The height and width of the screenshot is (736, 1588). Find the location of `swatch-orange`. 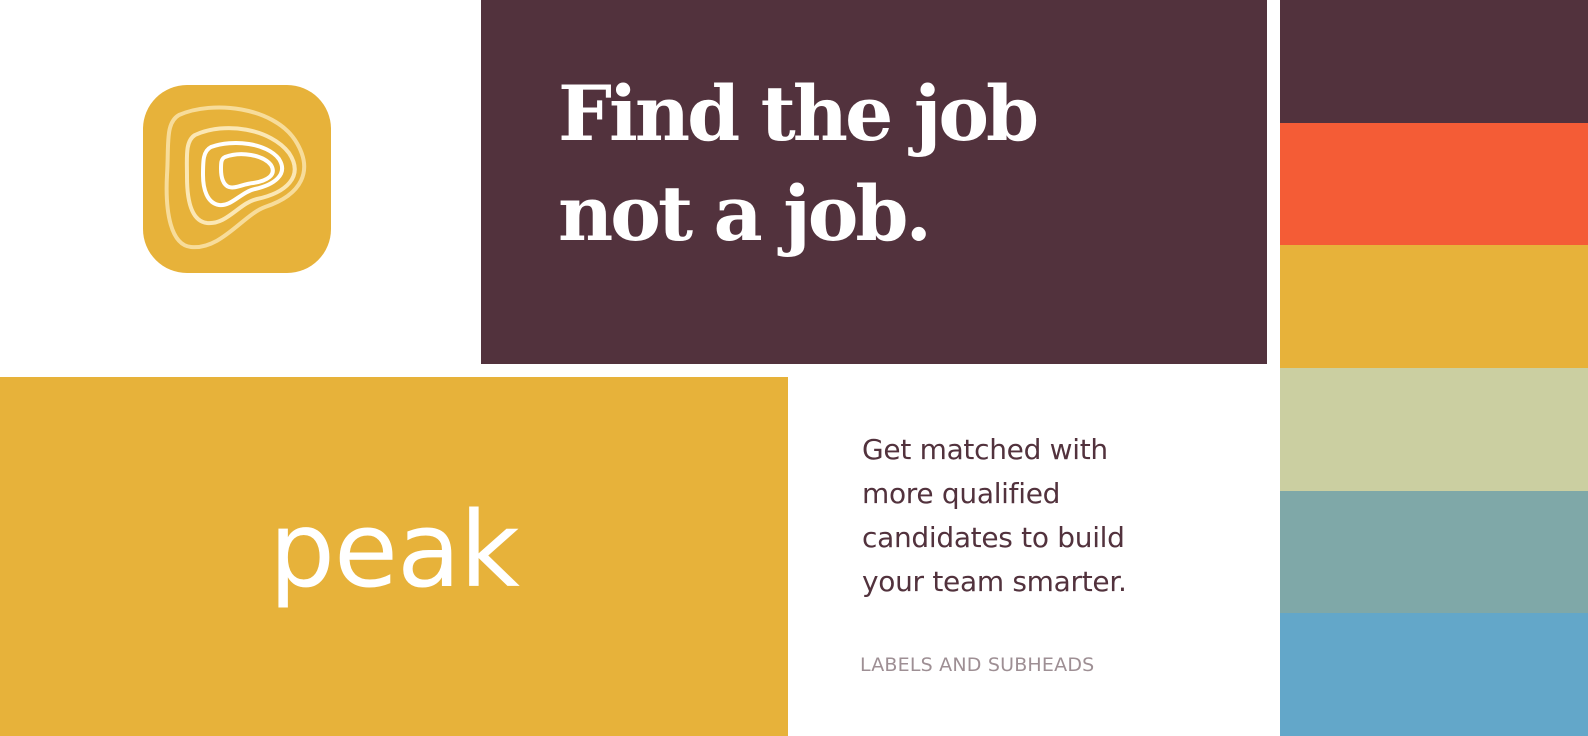

swatch-orange is located at coordinates (1434, 184).